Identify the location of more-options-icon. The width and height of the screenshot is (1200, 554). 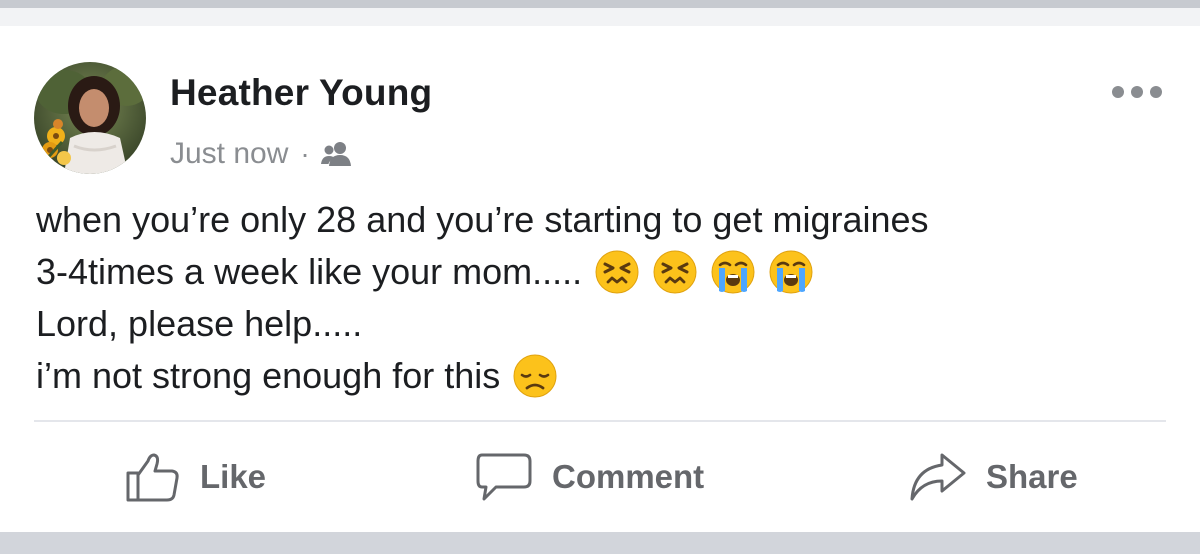
(1118, 92).